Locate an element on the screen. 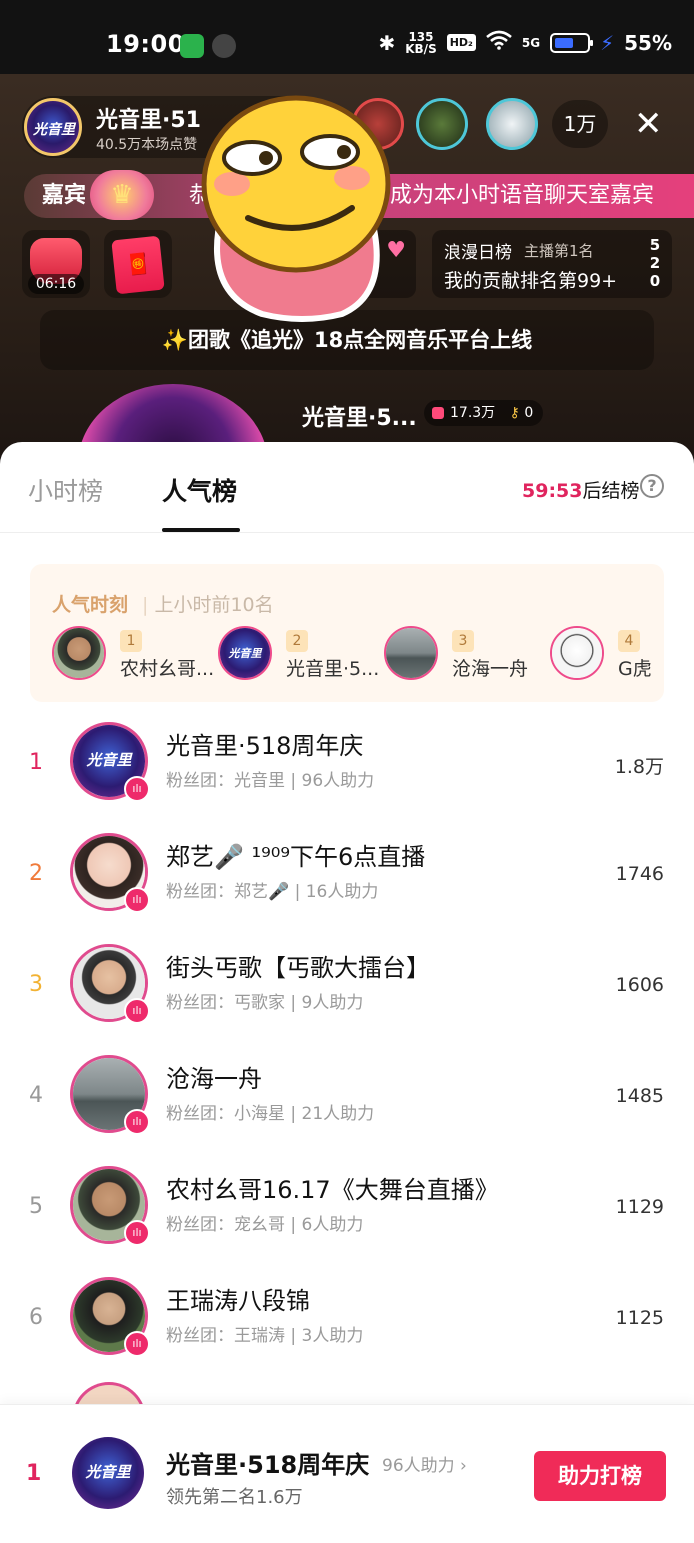  rank-number: 3 is located at coordinates (36, 984).